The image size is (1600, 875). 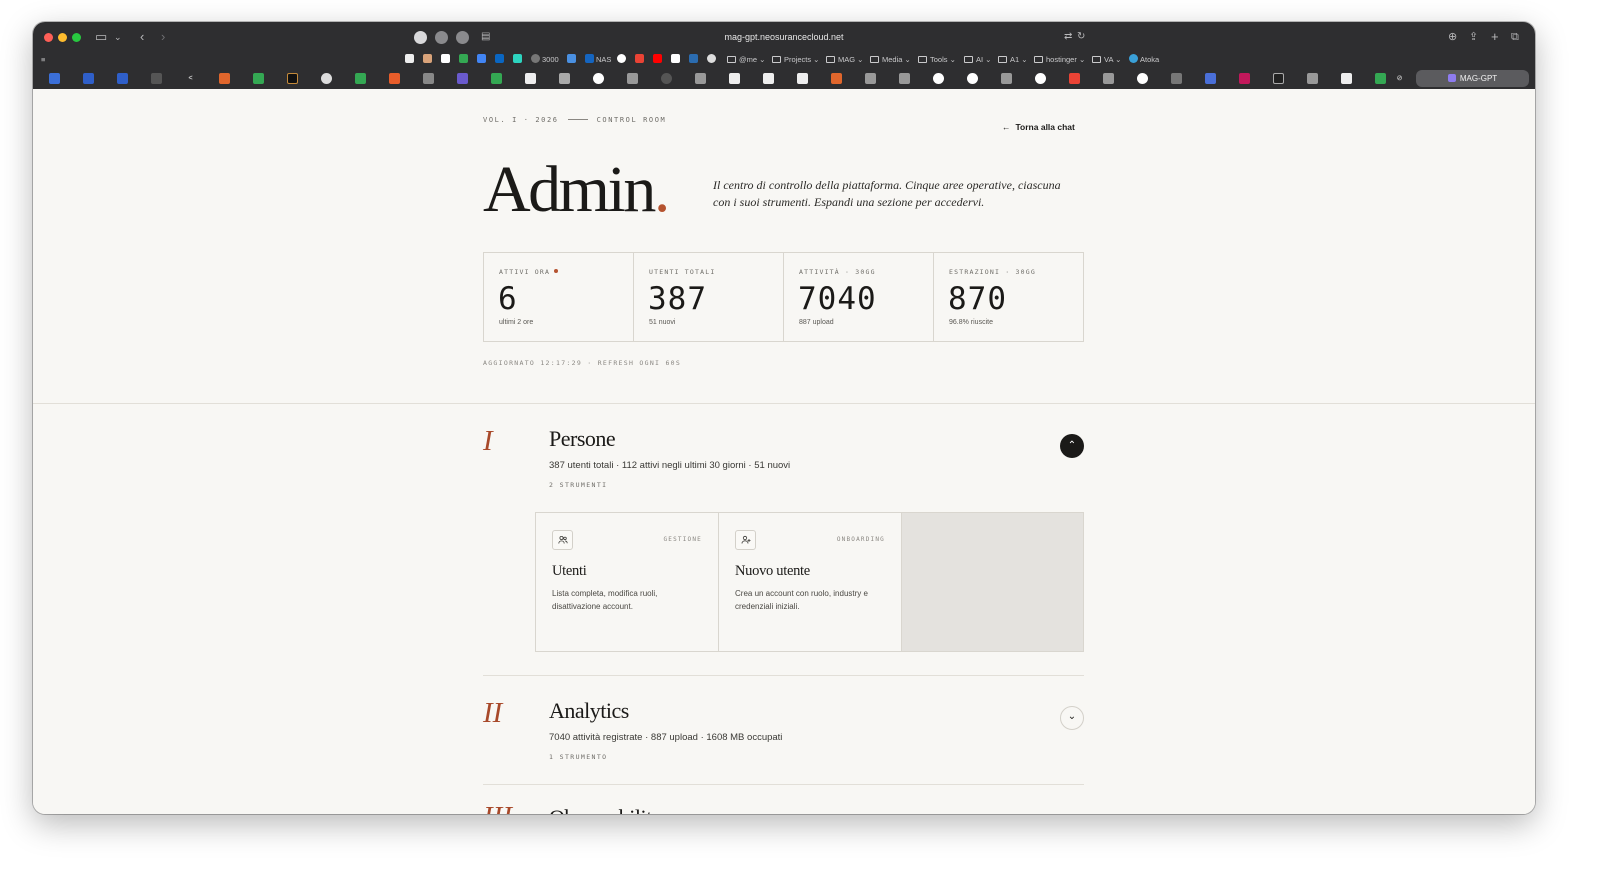 What do you see at coordinates (521, 120) in the screenshot?
I see `kicker-volume: VOL. I · 2026` at bounding box center [521, 120].